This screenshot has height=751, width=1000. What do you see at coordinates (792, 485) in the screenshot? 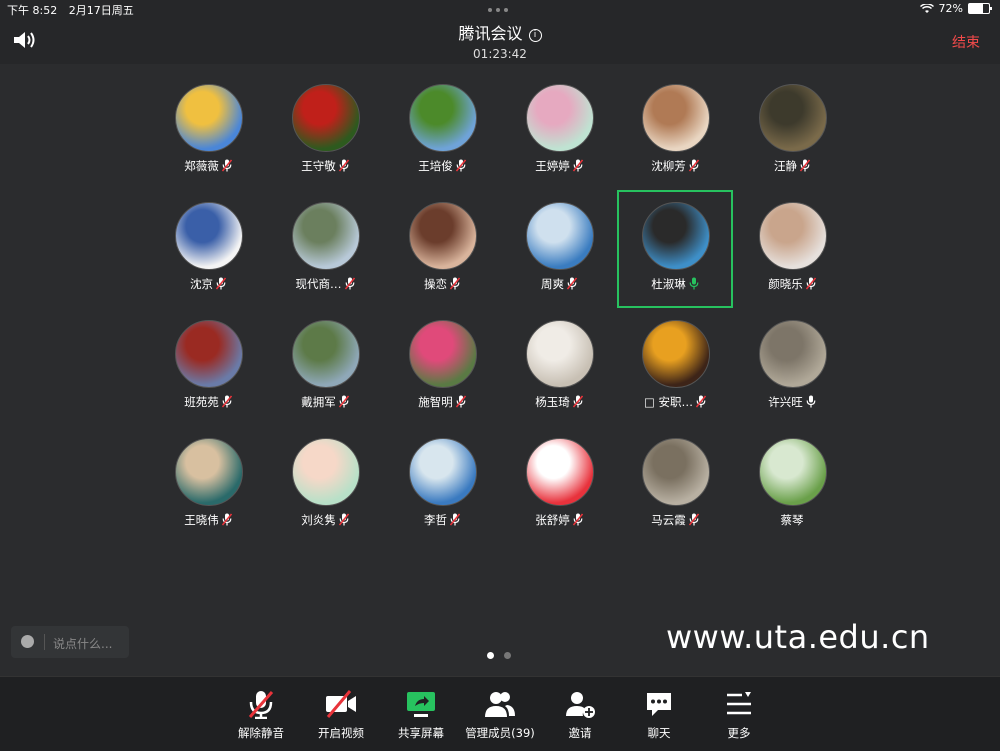
I see `participant-tile: 蔡琴` at bounding box center [792, 485].